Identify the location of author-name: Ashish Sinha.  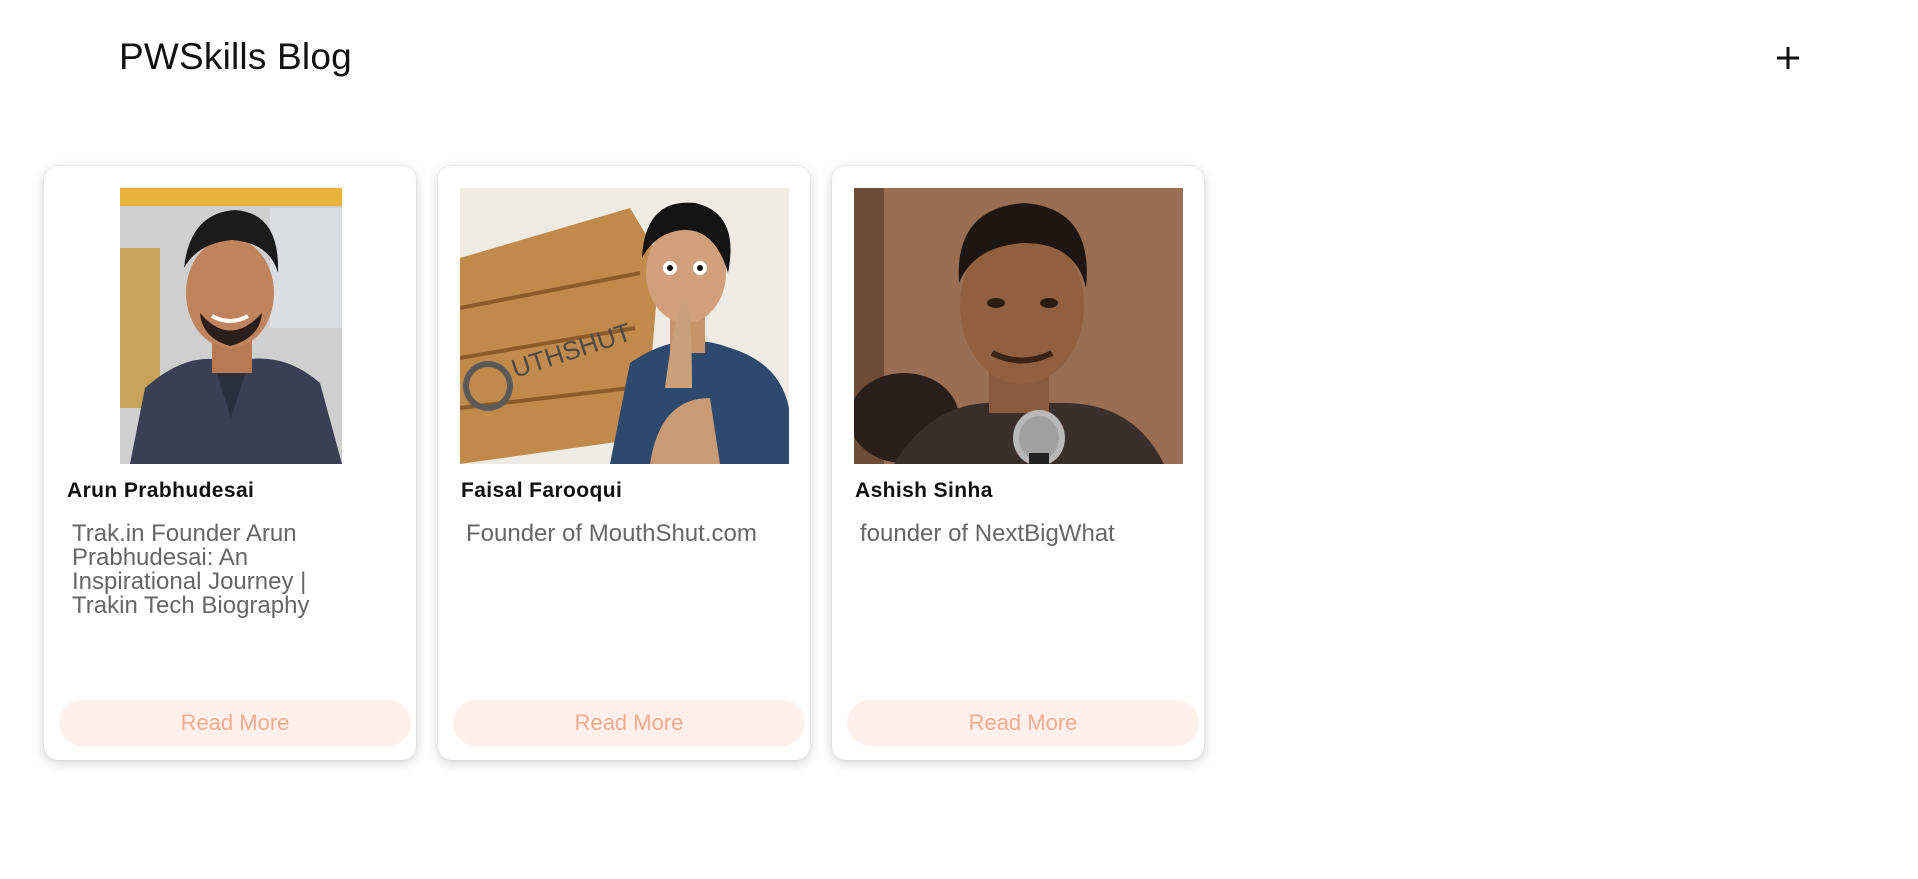
(924, 490).